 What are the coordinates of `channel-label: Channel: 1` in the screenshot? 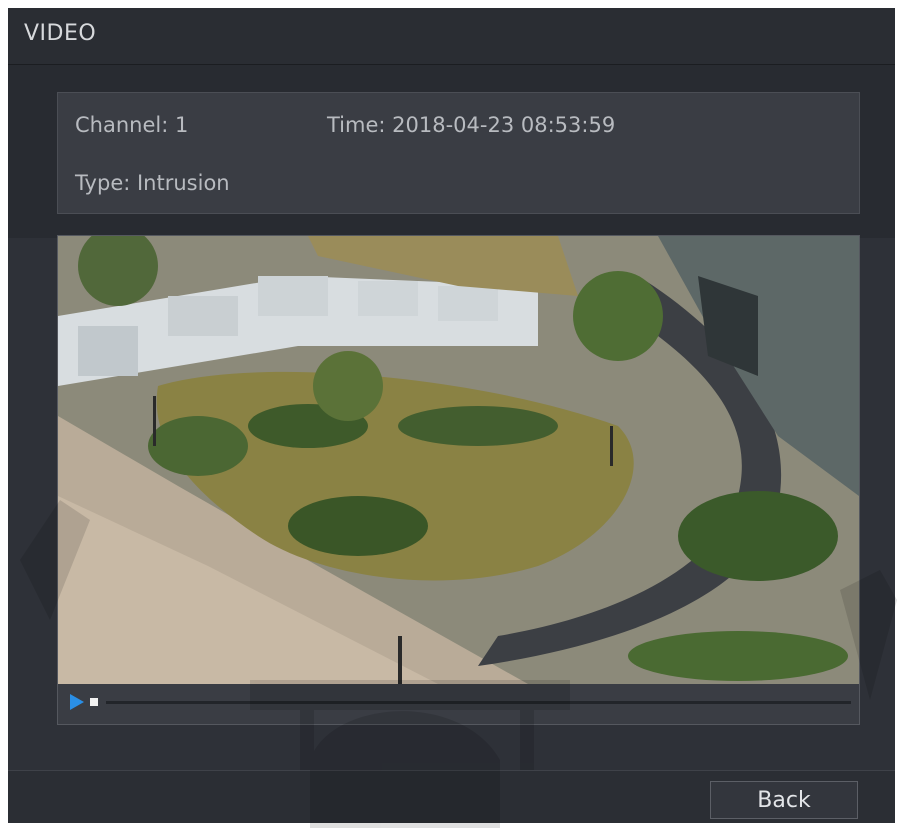 It's located at (132, 125).